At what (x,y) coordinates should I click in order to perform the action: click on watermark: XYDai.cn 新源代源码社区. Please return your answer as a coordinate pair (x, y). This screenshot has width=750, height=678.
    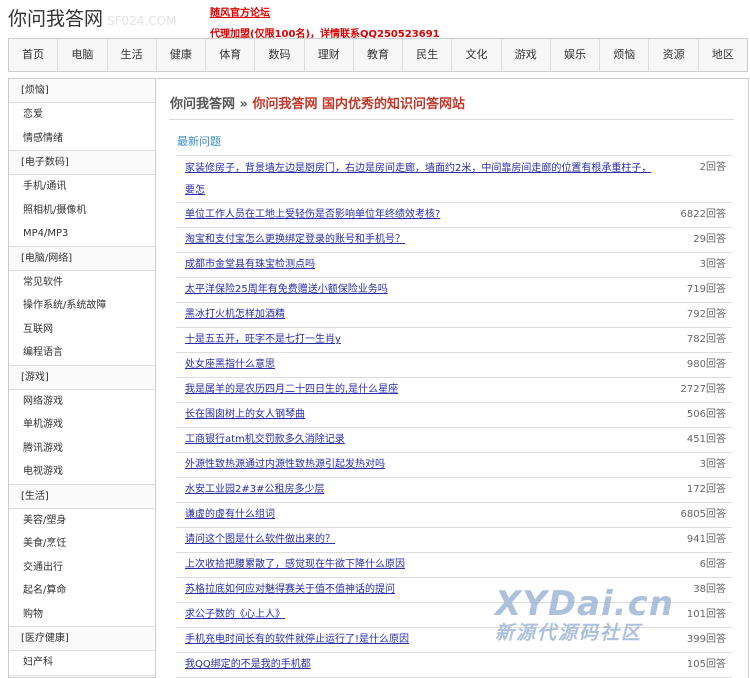
    Looking at the image, I should click on (584, 614).